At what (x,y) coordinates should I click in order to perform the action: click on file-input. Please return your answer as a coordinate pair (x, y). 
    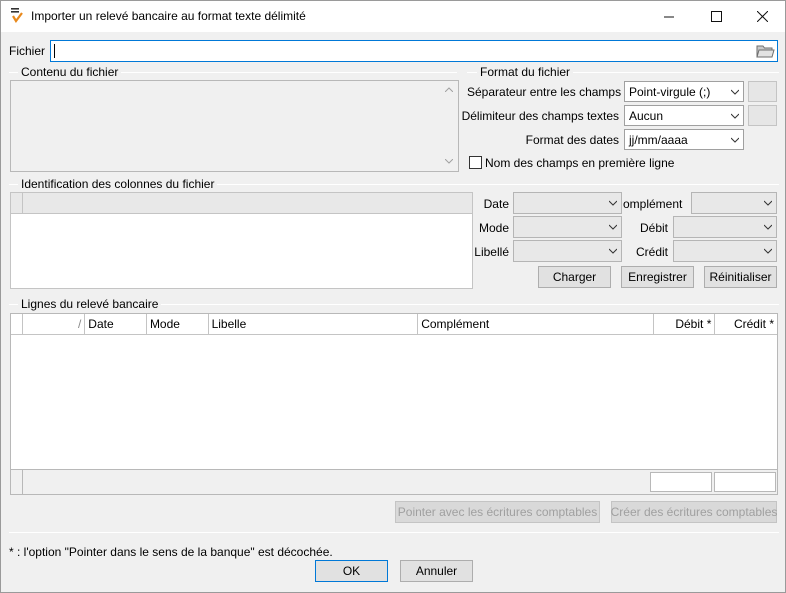
    Looking at the image, I should click on (414, 51).